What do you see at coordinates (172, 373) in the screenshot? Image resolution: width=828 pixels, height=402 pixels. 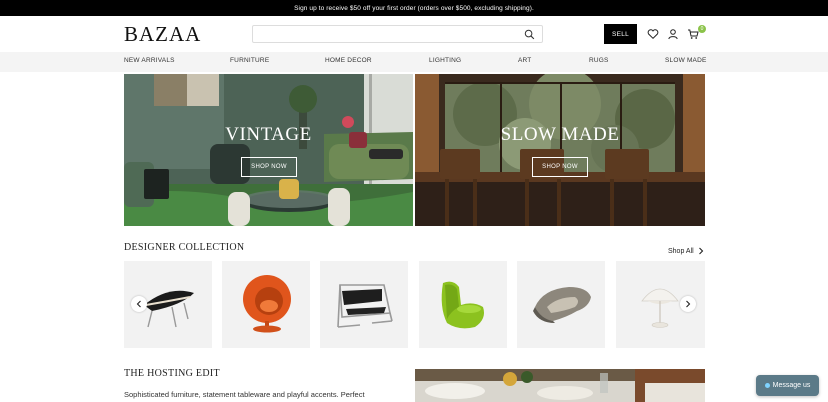 I see `hosting-edit-title: THE HOSTING EDIT` at bounding box center [172, 373].